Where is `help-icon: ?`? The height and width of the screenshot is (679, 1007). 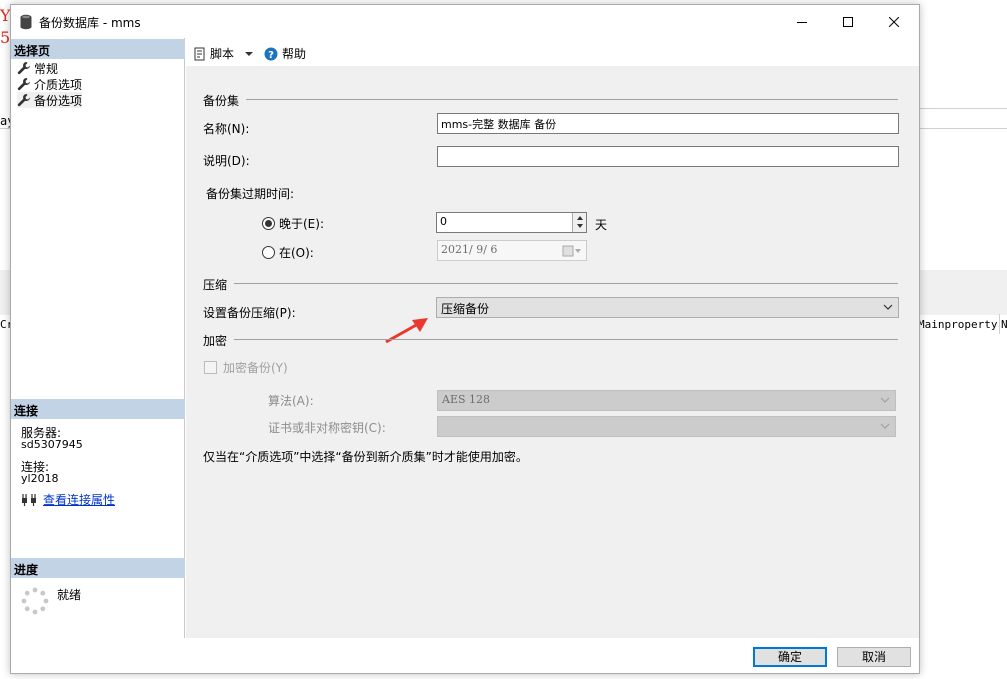 help-icon: ? is located at coordinates (271, 54).